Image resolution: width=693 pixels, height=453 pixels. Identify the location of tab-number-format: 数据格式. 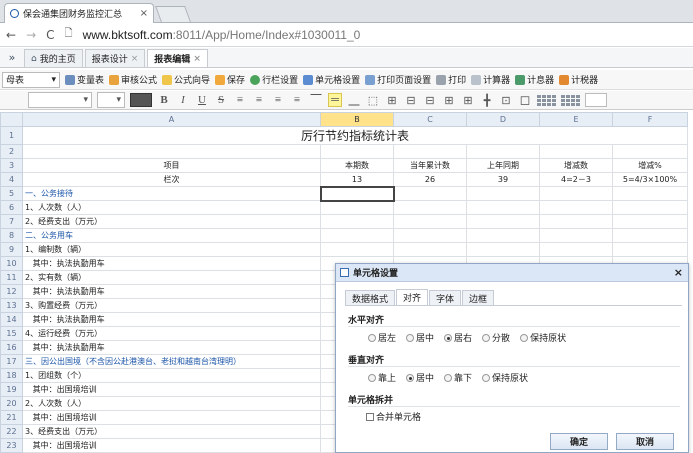
(370, 297).